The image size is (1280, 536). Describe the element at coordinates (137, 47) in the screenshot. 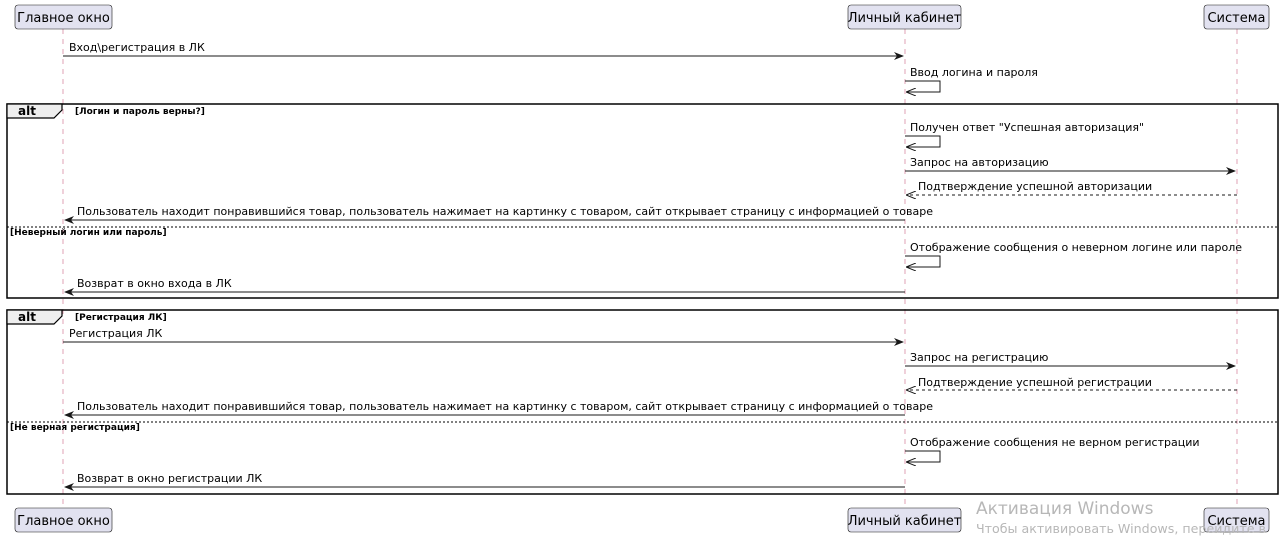

I see `message-label: Вход\регистрация в ЛК` at that location.